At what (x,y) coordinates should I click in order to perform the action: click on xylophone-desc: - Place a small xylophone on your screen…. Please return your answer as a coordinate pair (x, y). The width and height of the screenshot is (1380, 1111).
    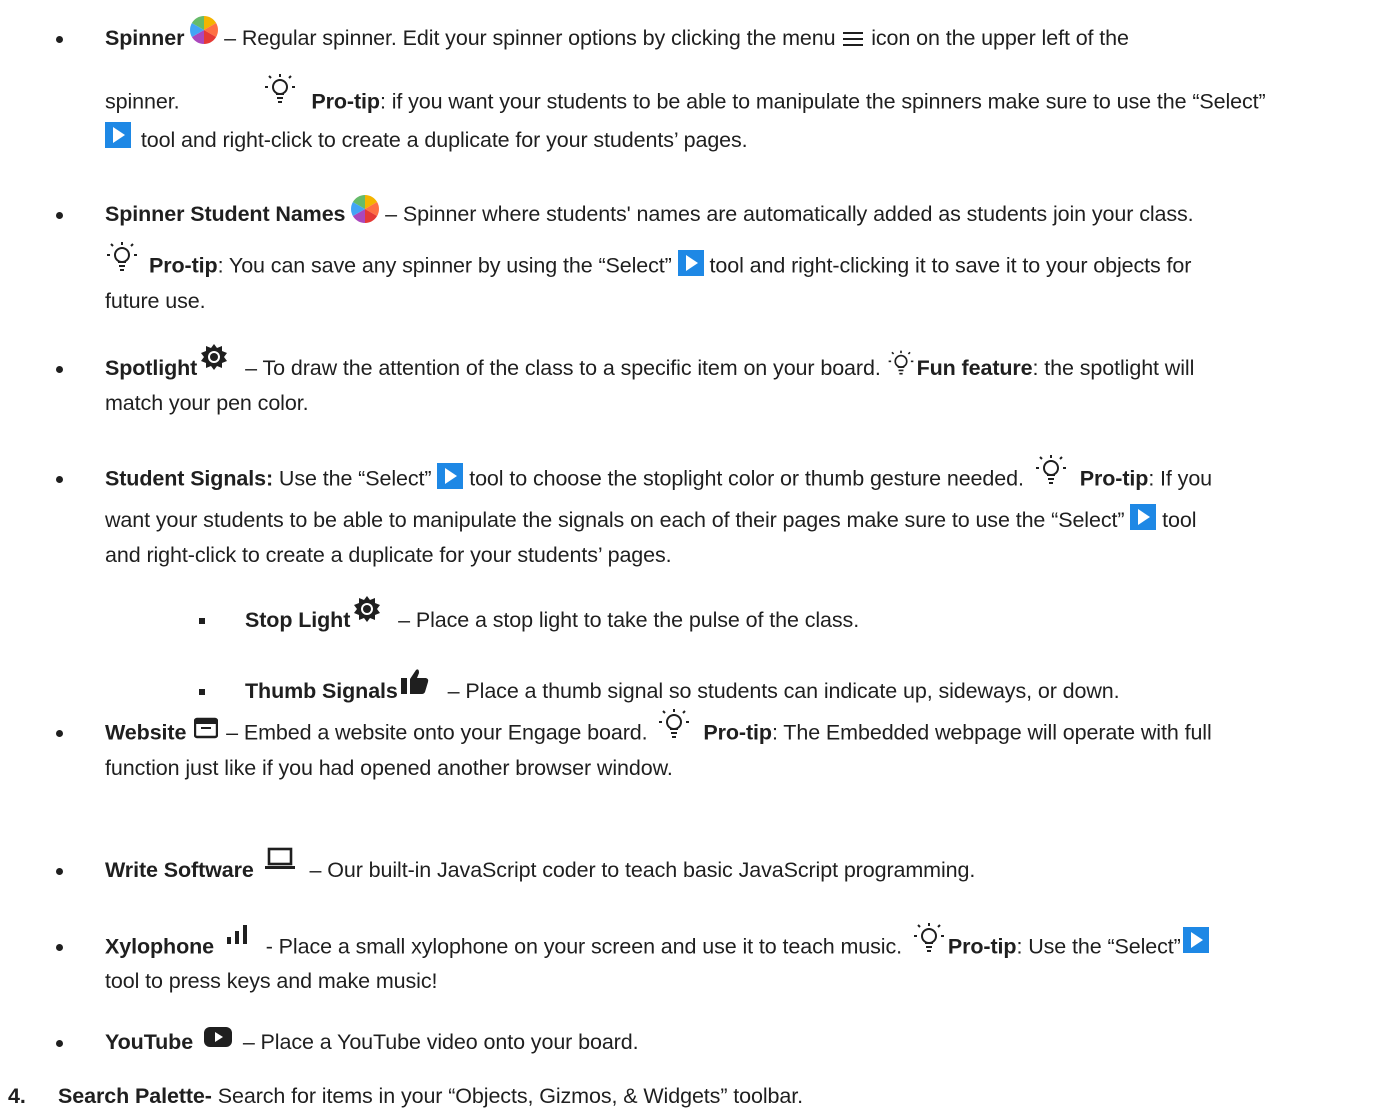
    Looking at the image, I should click on (583, 946).